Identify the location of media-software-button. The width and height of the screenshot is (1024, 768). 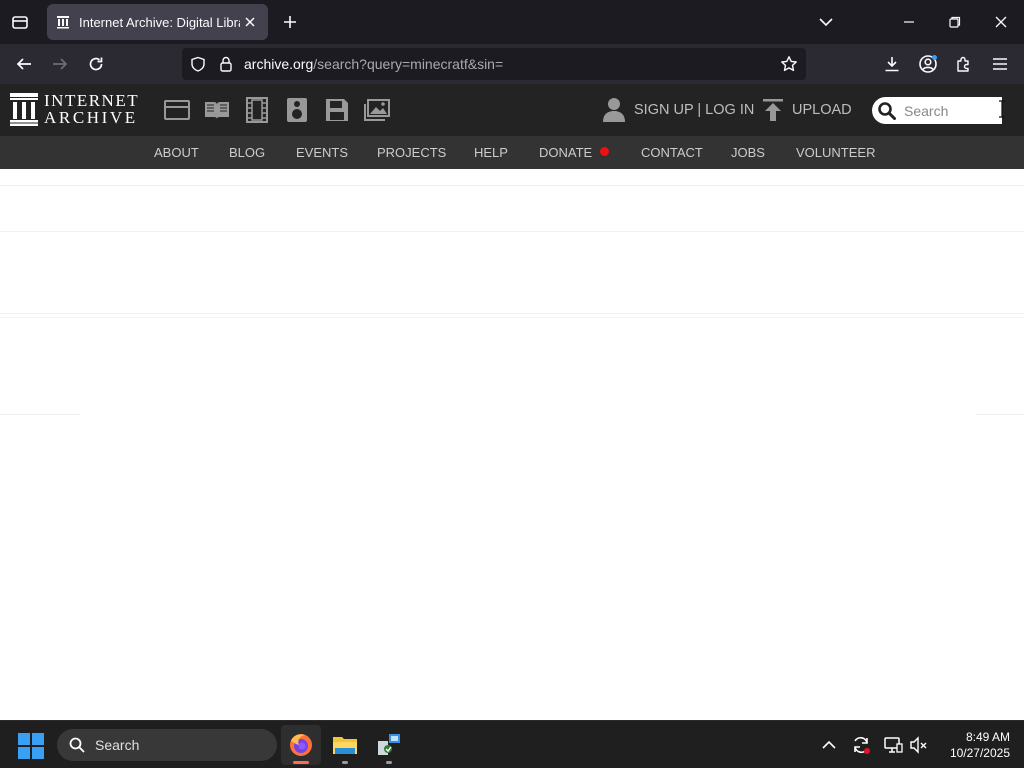
(337, 110).